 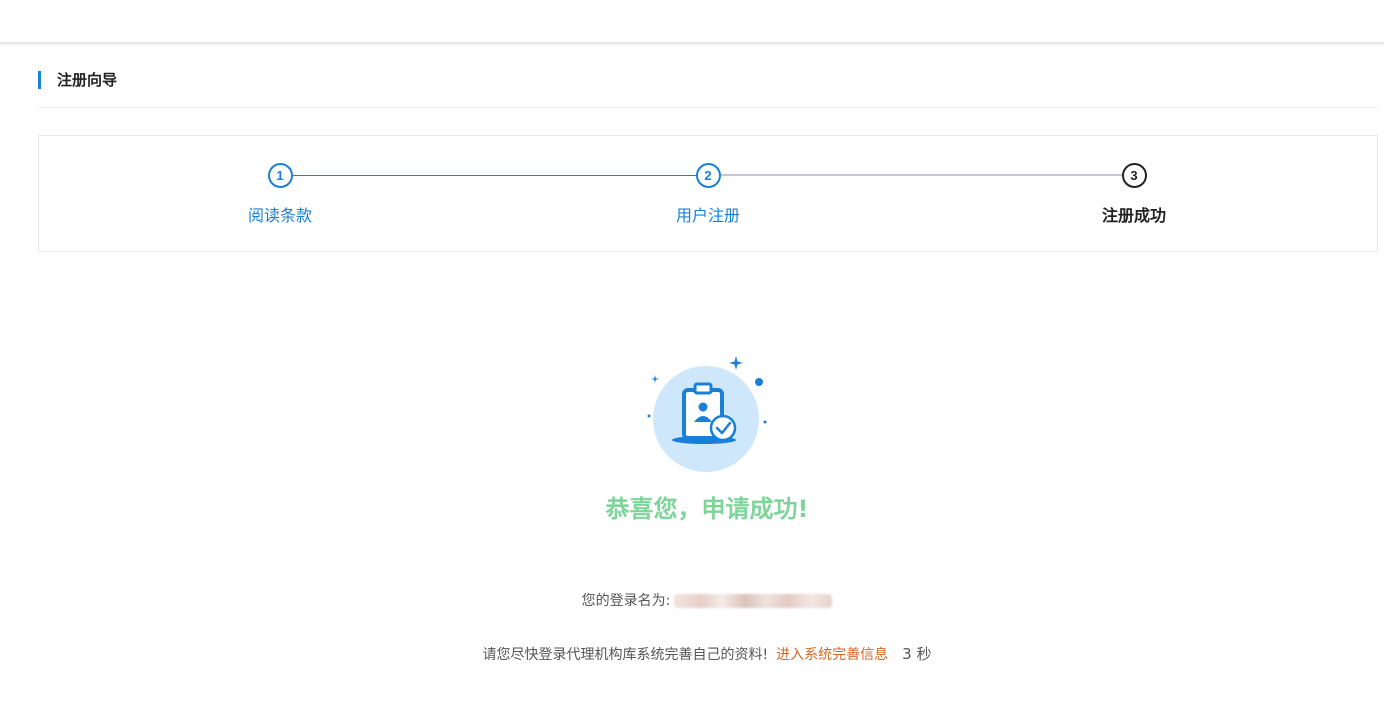 What do you see at coordinates (692, 22) in the screenshot?
I see `top-header-bar` at bounding box center [692, 22].